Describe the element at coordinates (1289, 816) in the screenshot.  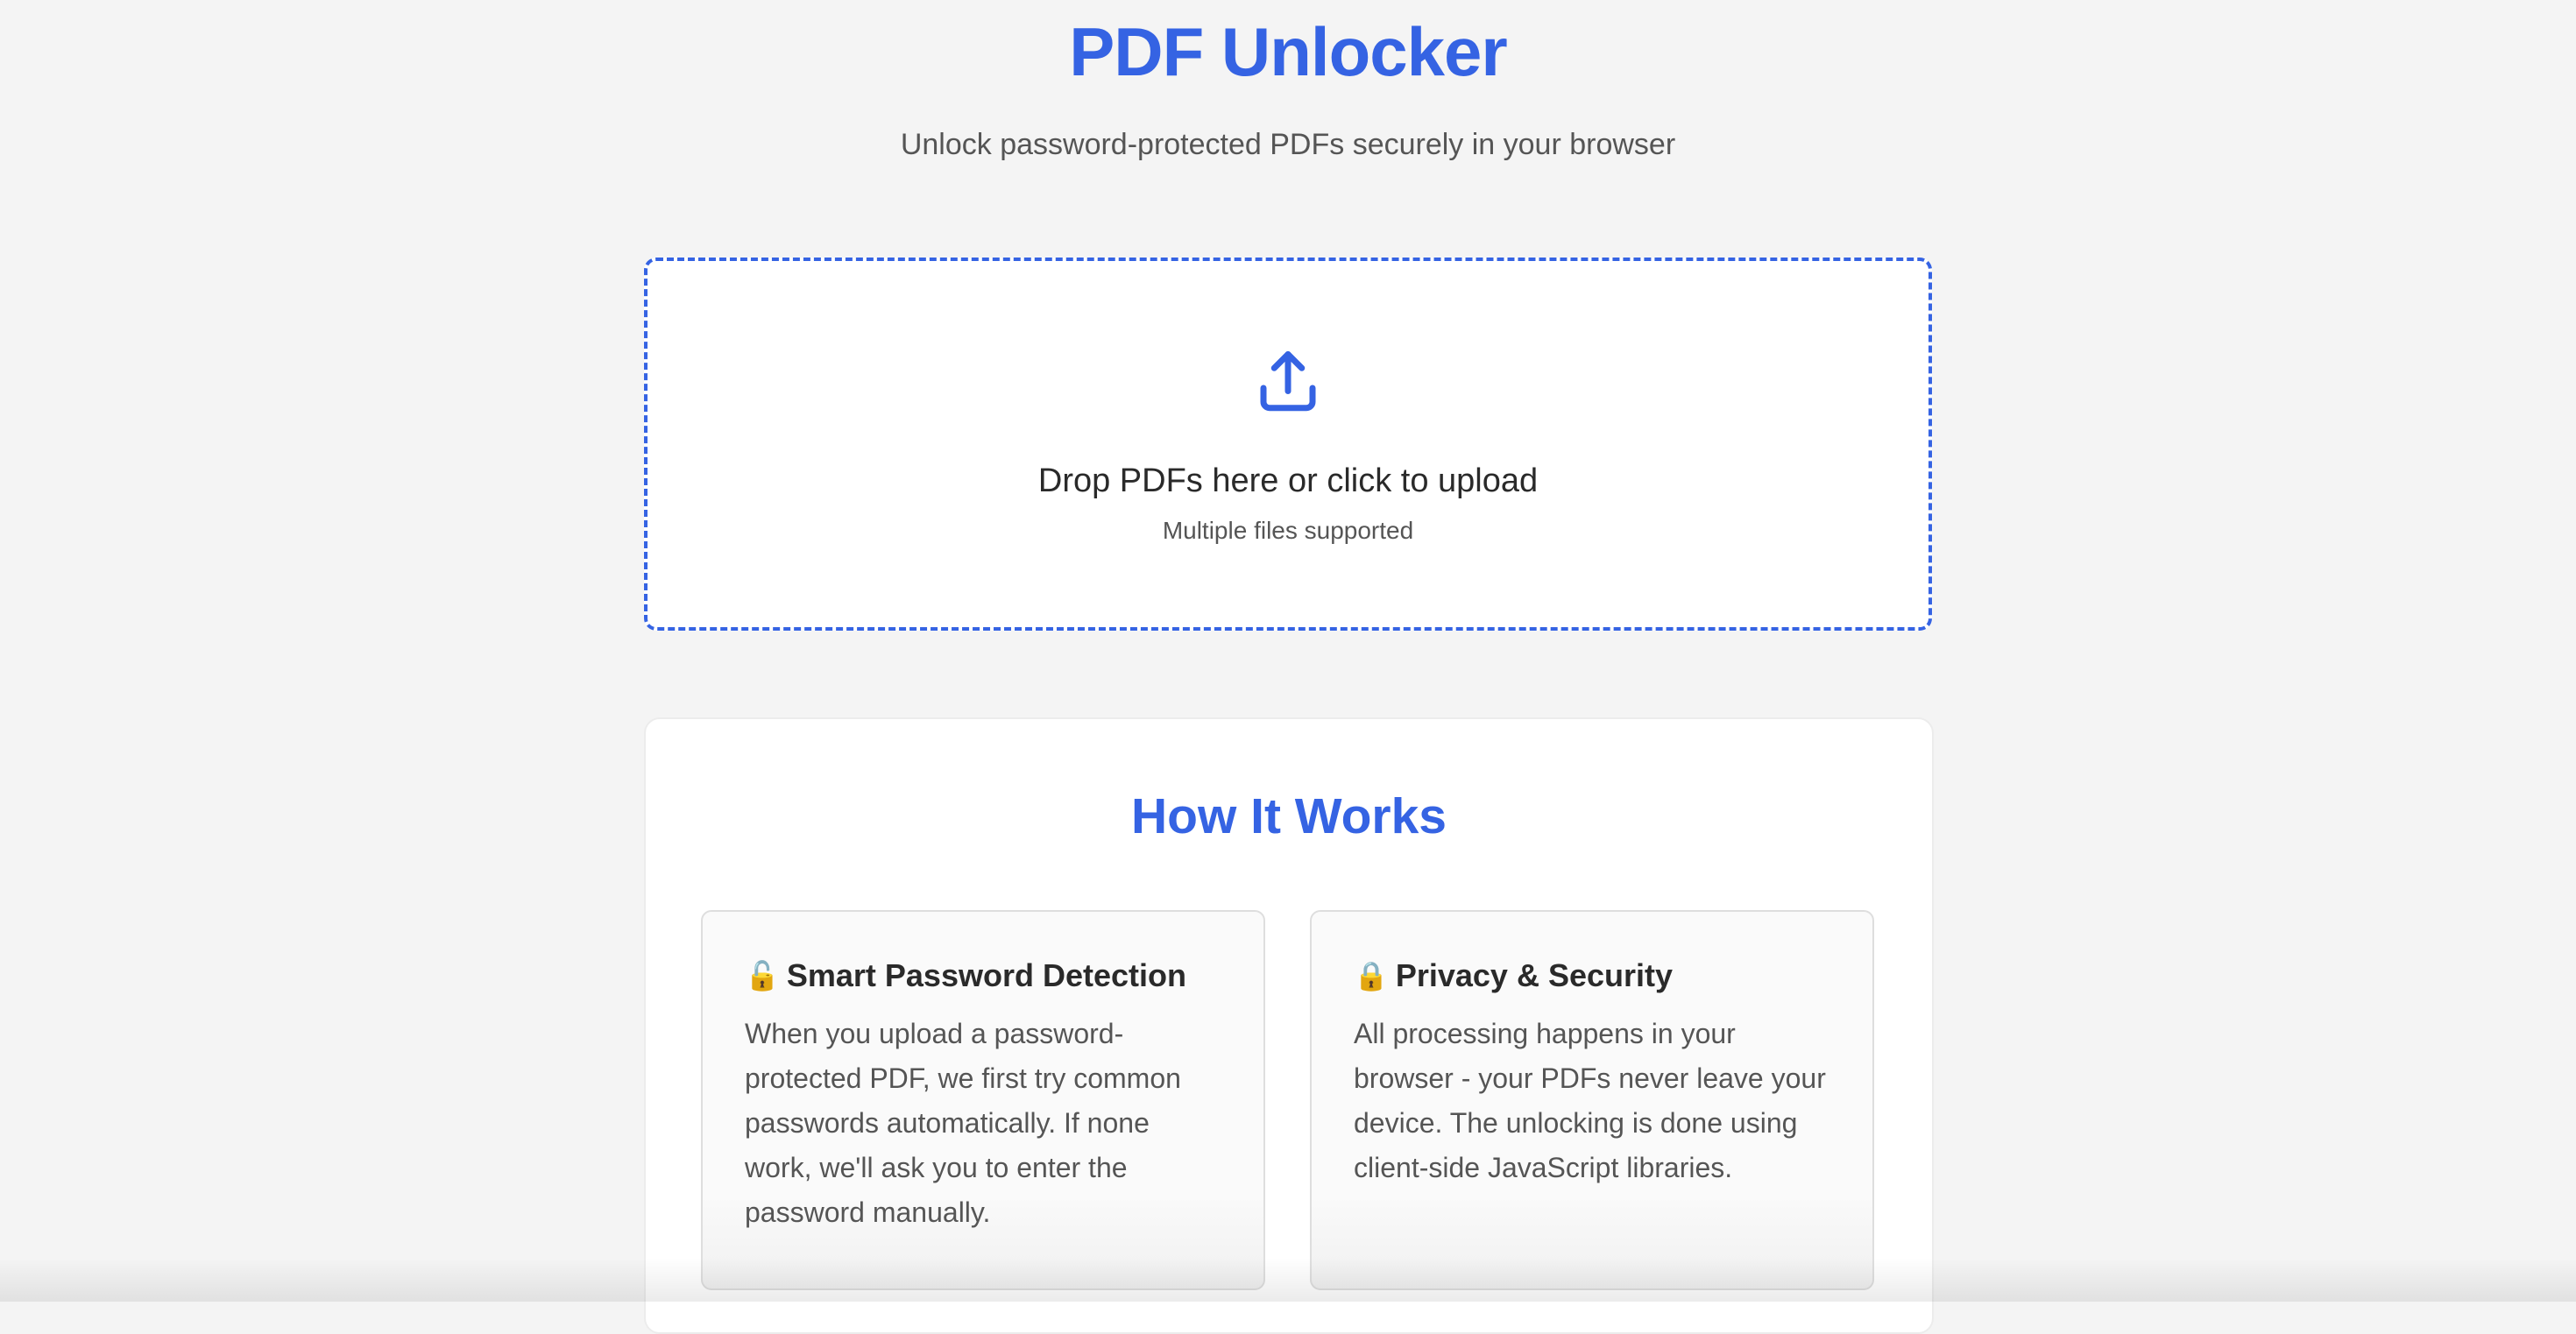
I see `how-it-works-title: How It Works` at that location.